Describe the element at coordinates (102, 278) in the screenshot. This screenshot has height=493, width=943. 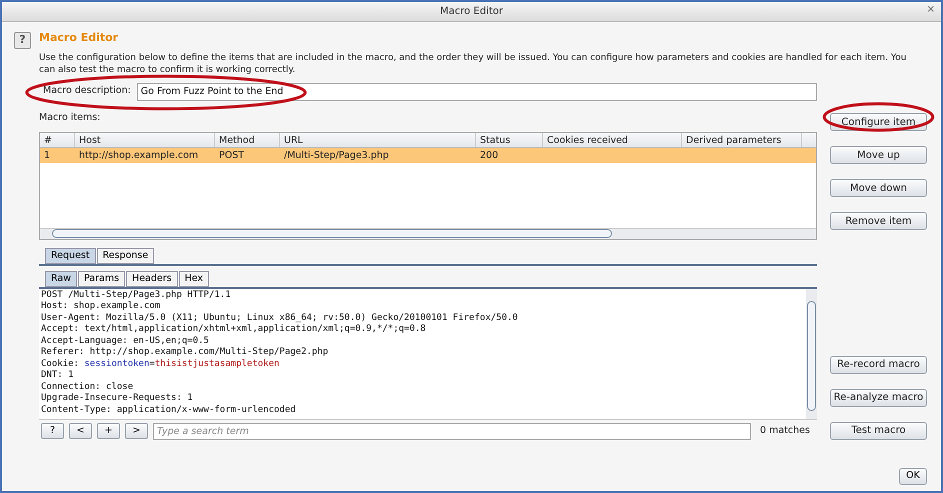
I see `tab: Params` at that location.